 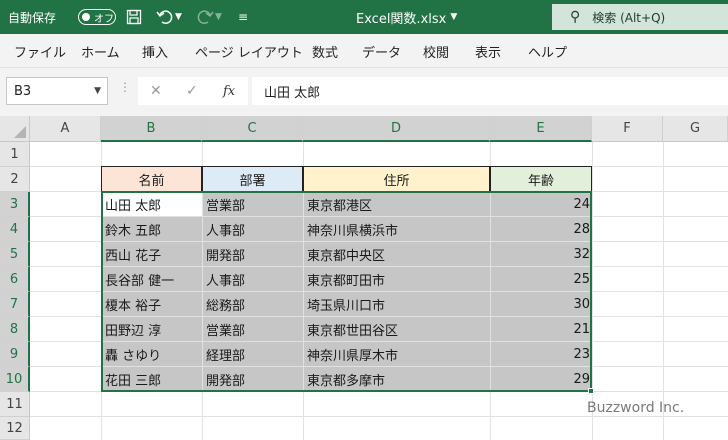 What do you see at coordinates (397, 254) in the screenshot?
I see `table-cell-address: 東京都中央区` at bounding box center [397, 254].